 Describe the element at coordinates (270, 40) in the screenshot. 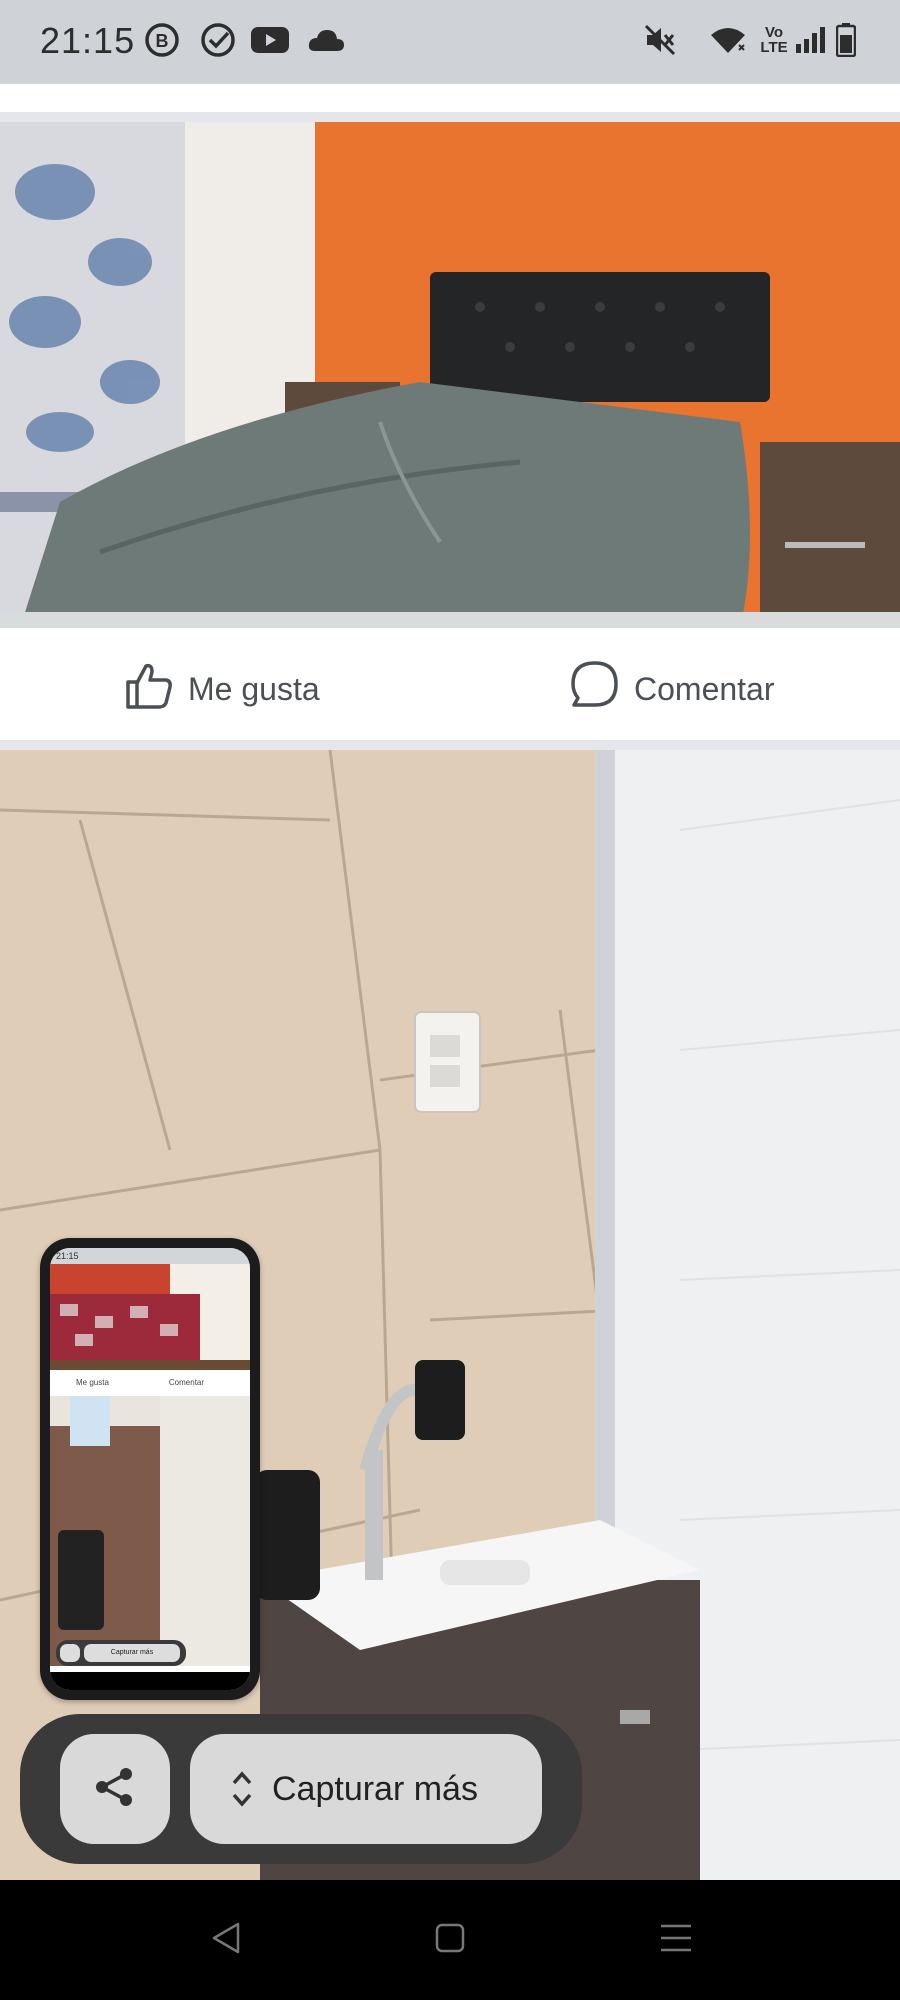

I see `youtube-icon` at that location.